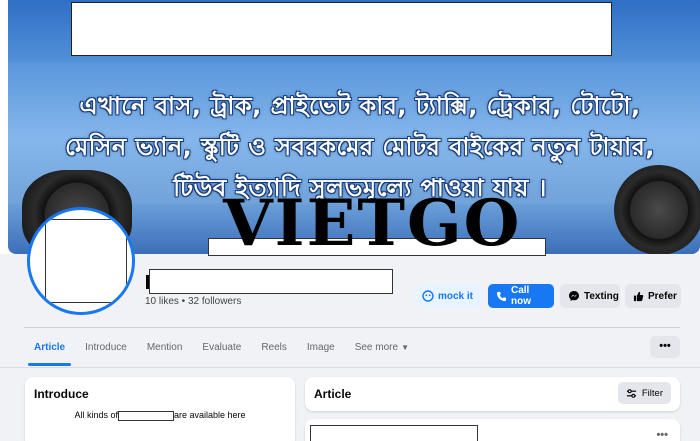 The height and width of the screenshot is (441, 700). What do you see at coordinates (350, 367) in the screenshot?
I see `tabs-bottom-border` at bounding box center [350, 367].